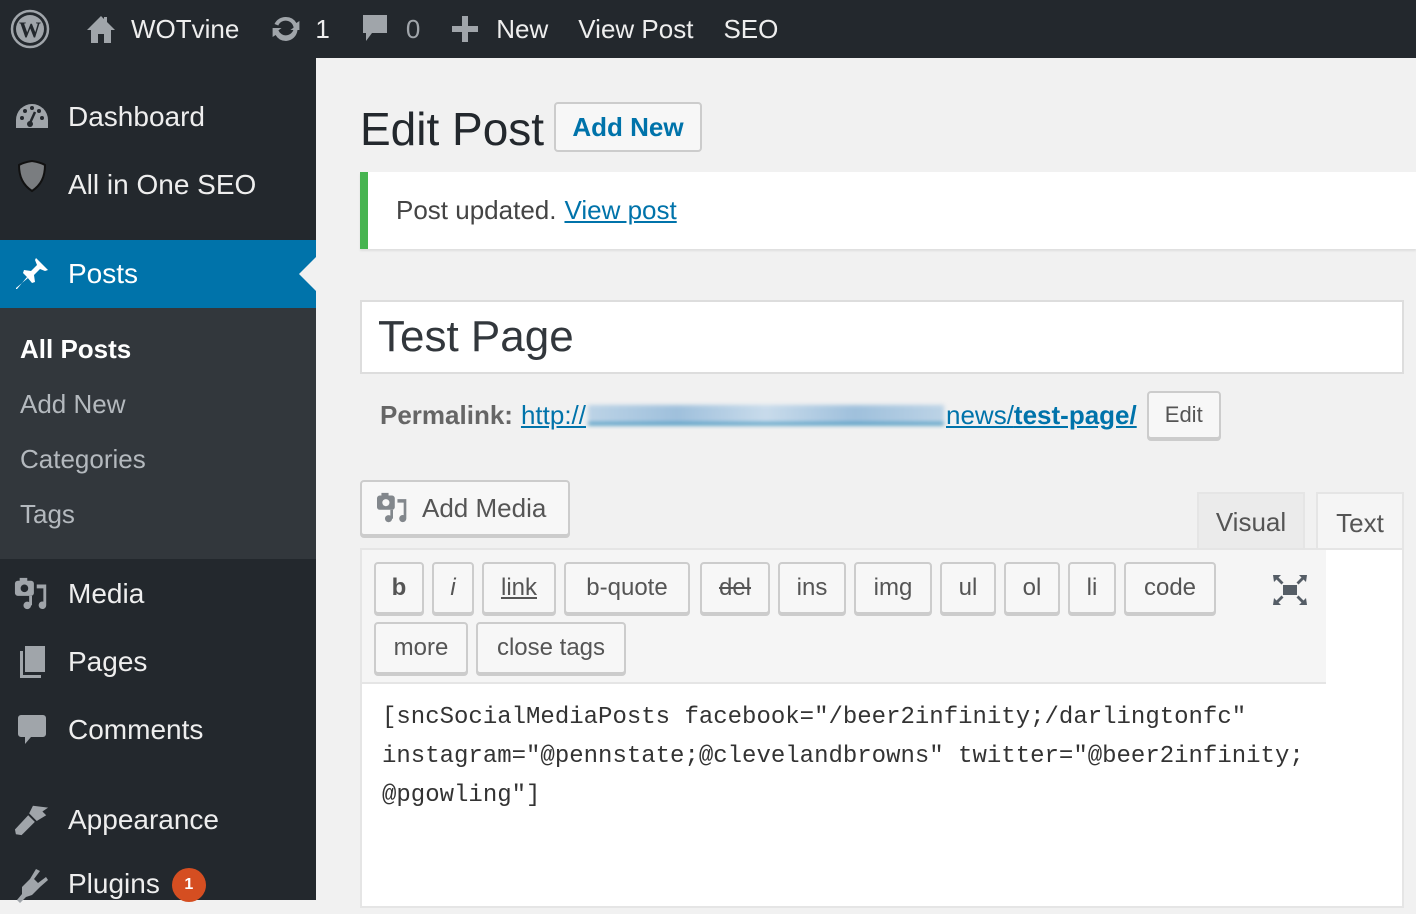  I want to click on sidebar-item-all-in-one-seo: All in One SEO, so click(158, 185).